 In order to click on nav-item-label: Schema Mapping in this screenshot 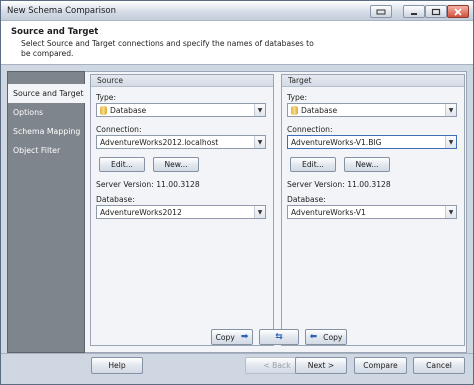, I will do `click(47, 131)`.